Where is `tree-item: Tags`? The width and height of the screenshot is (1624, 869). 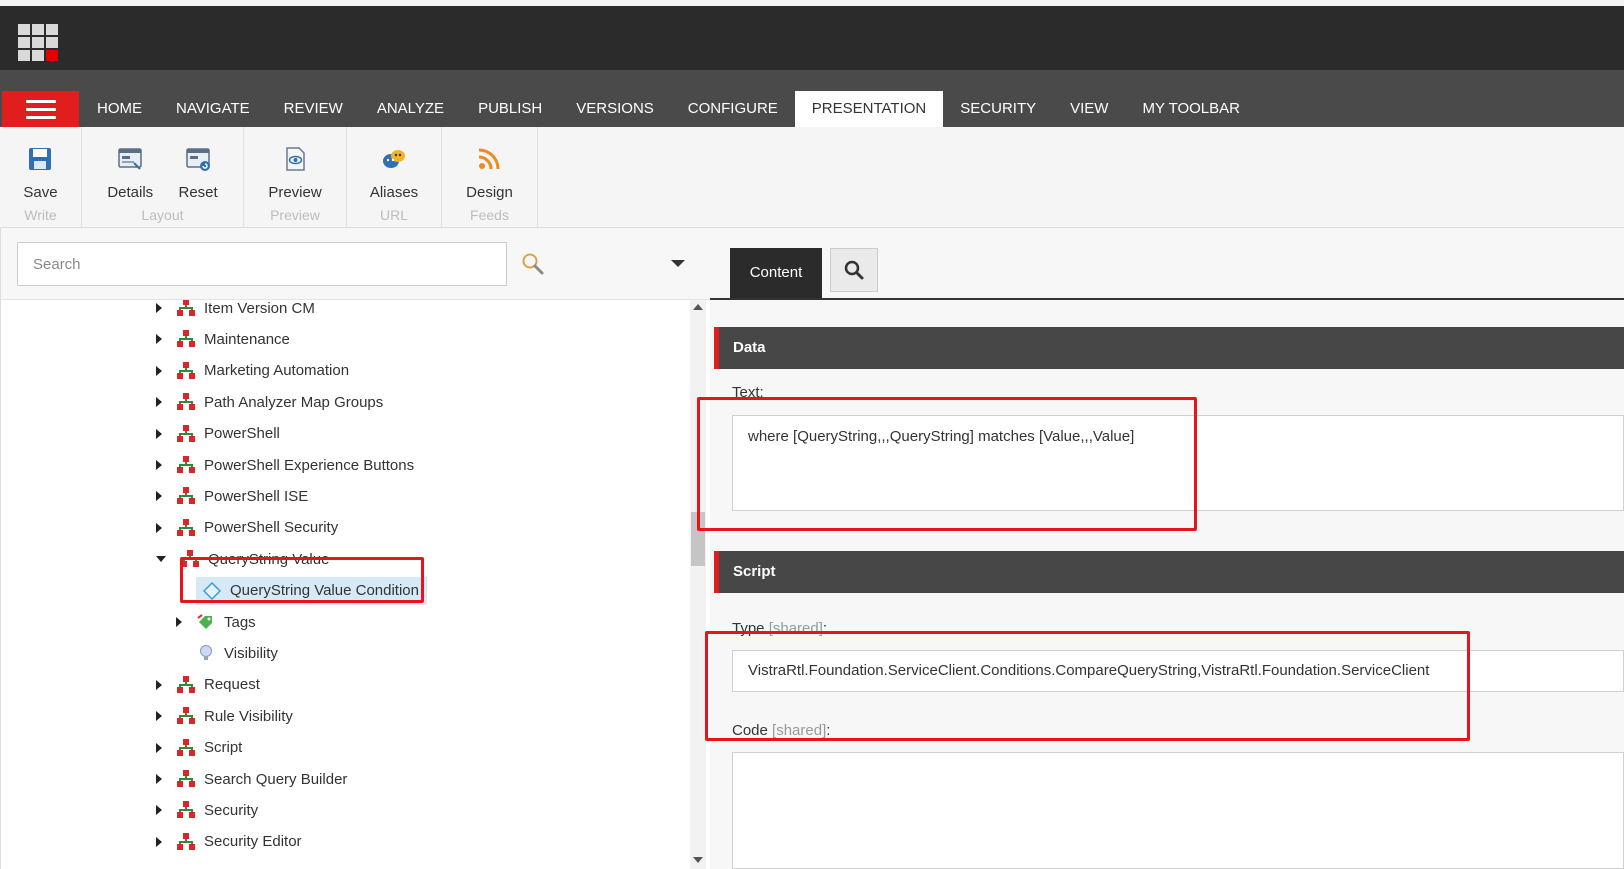 tree-item: Tags is located at coordinates (216, 622).